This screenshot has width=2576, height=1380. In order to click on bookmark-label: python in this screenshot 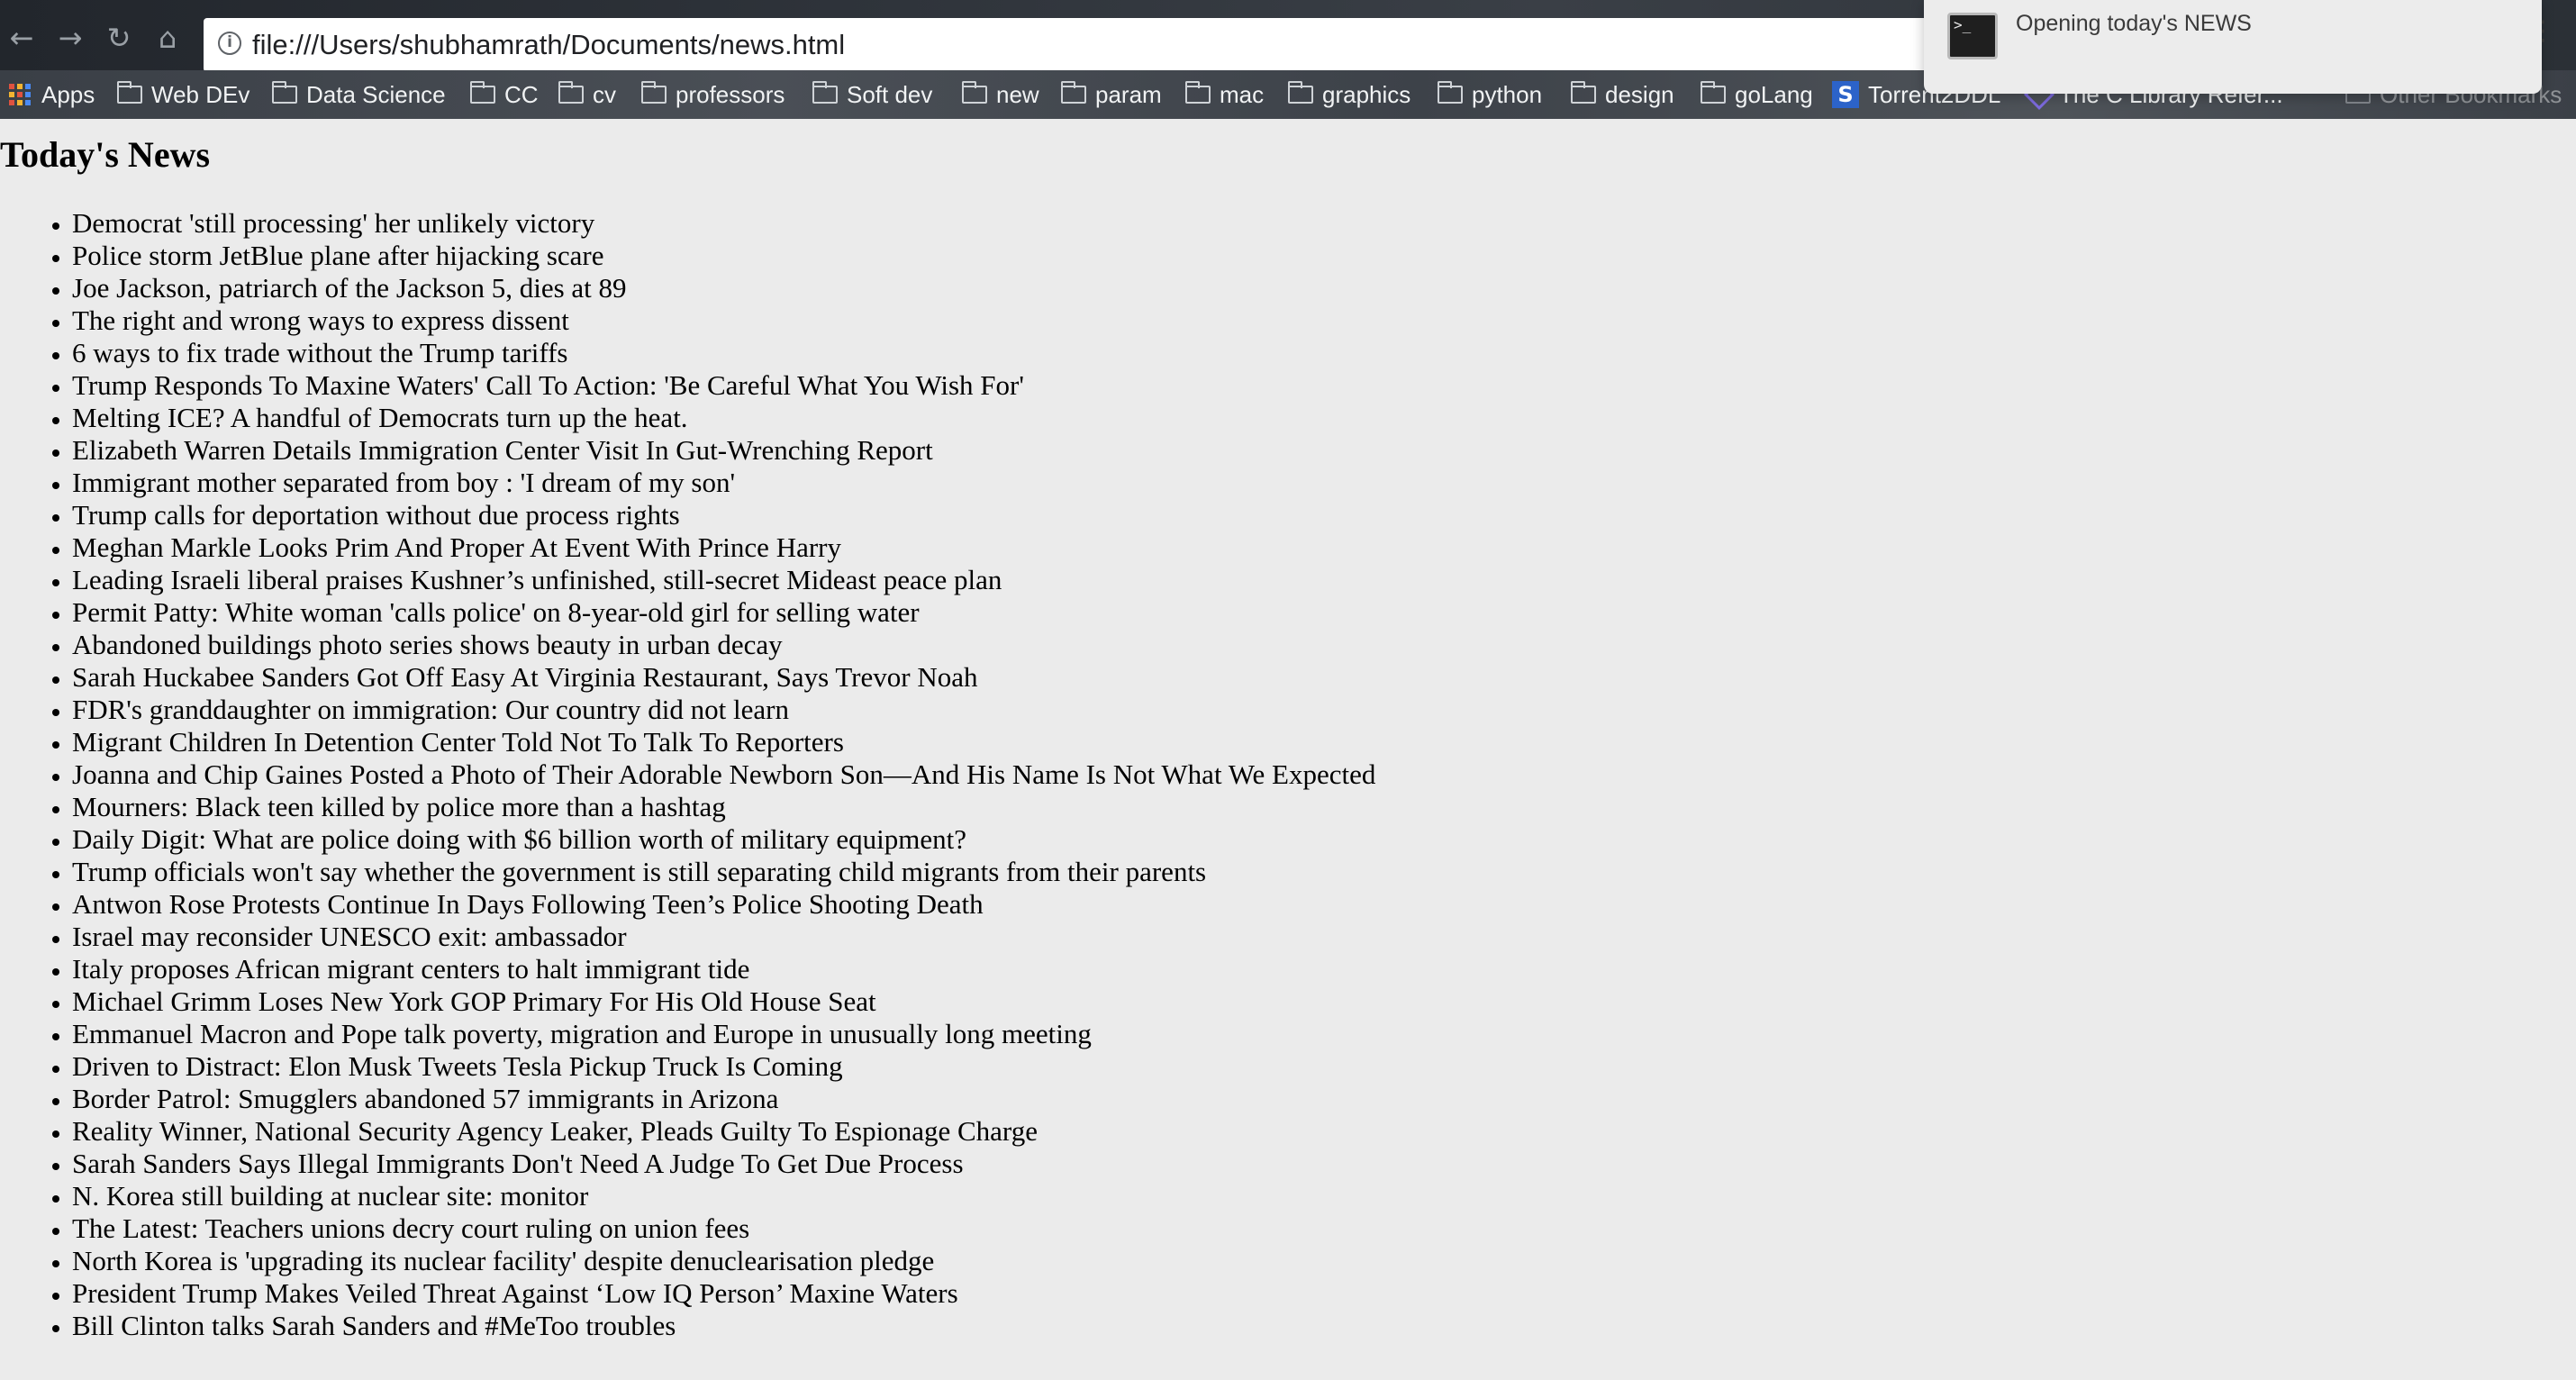, I will do `click(1507, 94)`.